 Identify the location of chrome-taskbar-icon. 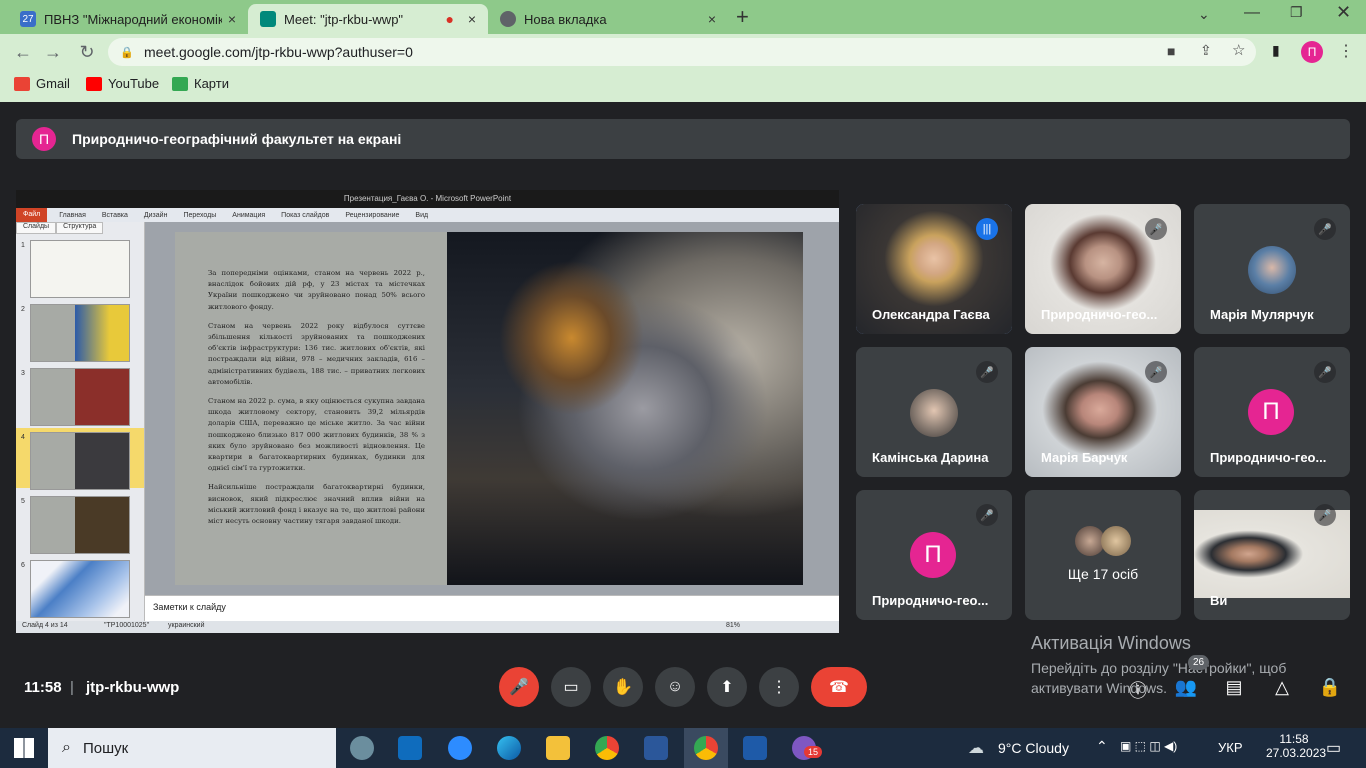
(607, 748).